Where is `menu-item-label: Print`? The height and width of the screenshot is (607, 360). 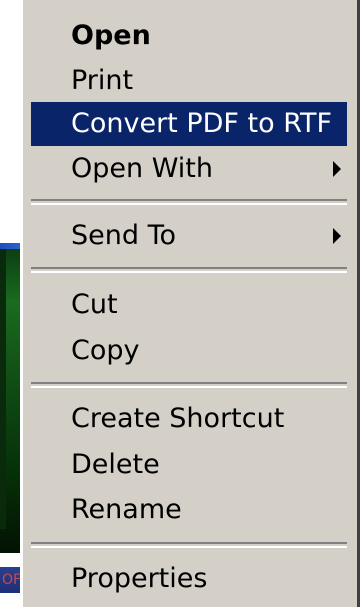
menu-item-label: Print is located at coordinates (102, 80).